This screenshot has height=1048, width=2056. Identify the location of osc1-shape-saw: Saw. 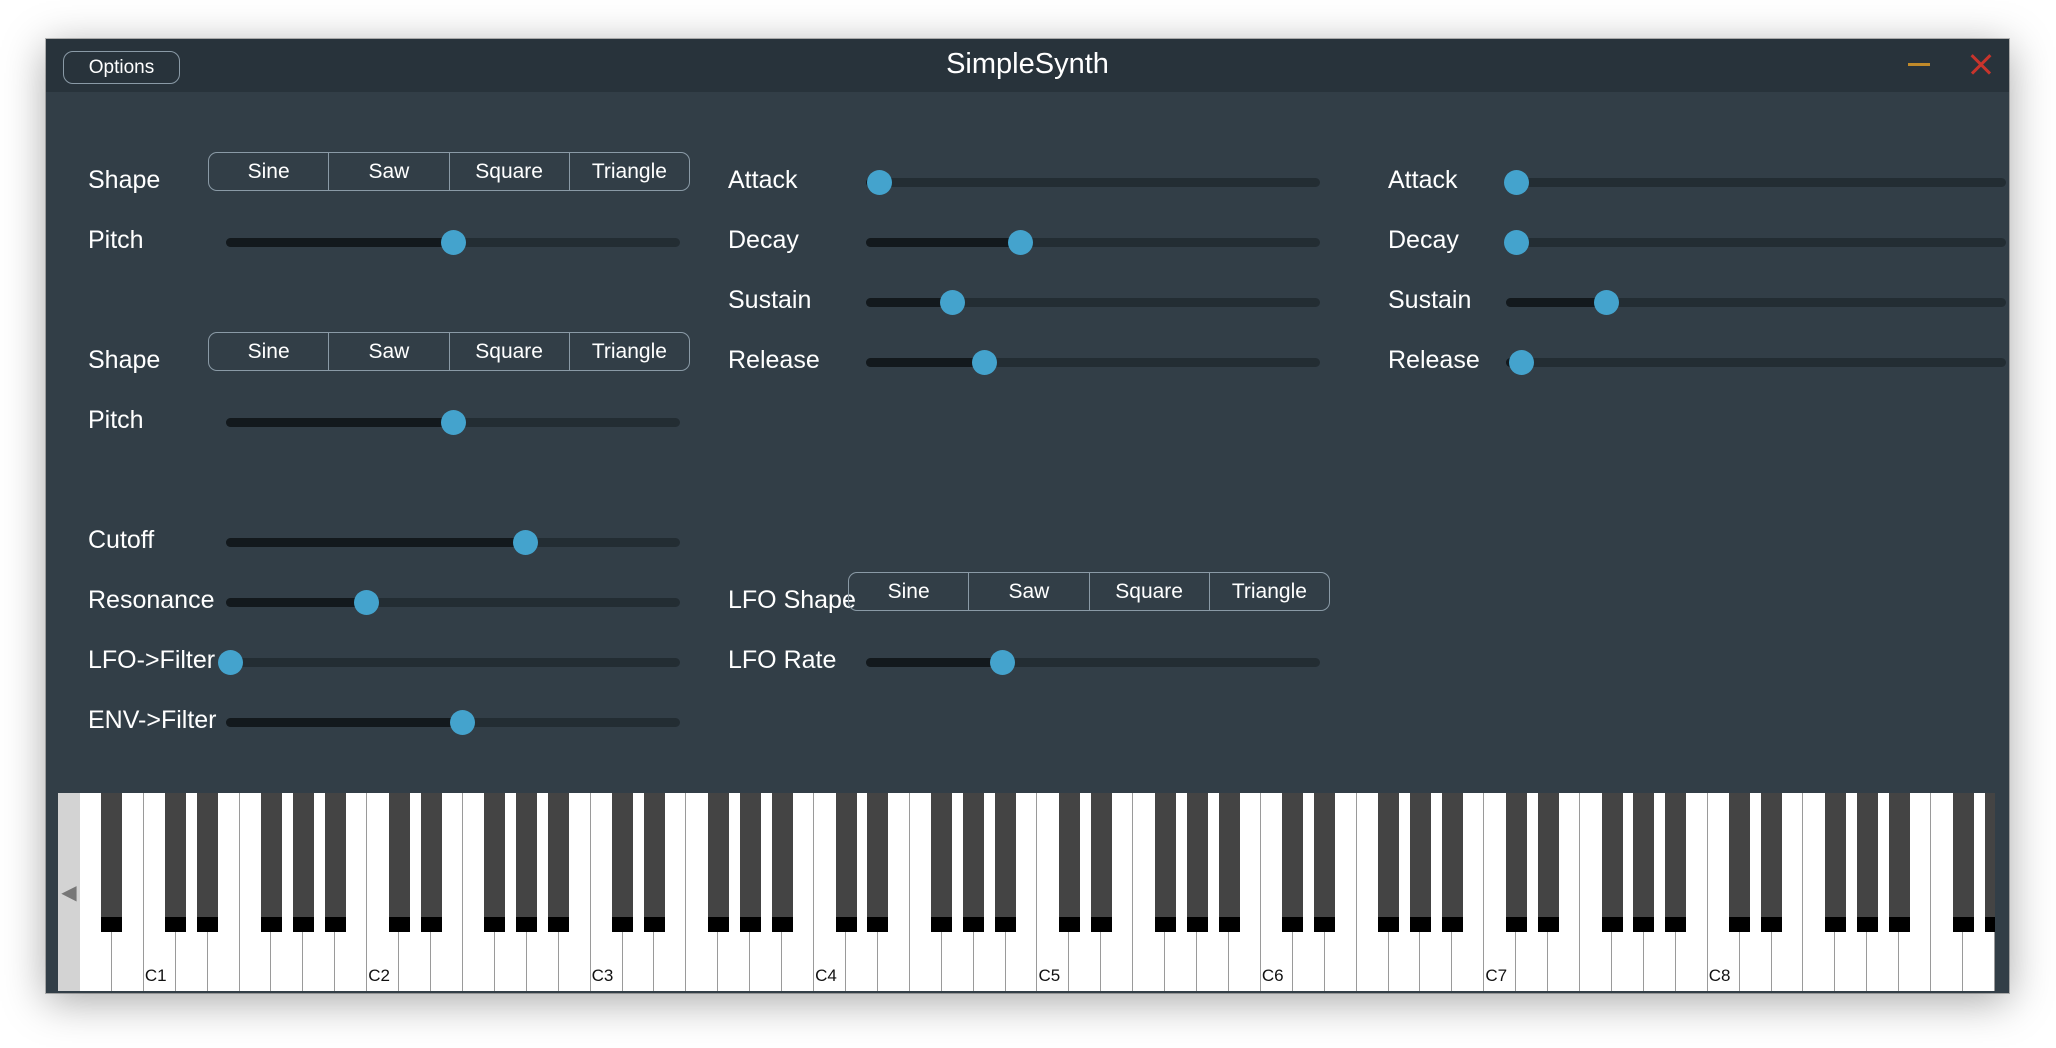
(389, 171).